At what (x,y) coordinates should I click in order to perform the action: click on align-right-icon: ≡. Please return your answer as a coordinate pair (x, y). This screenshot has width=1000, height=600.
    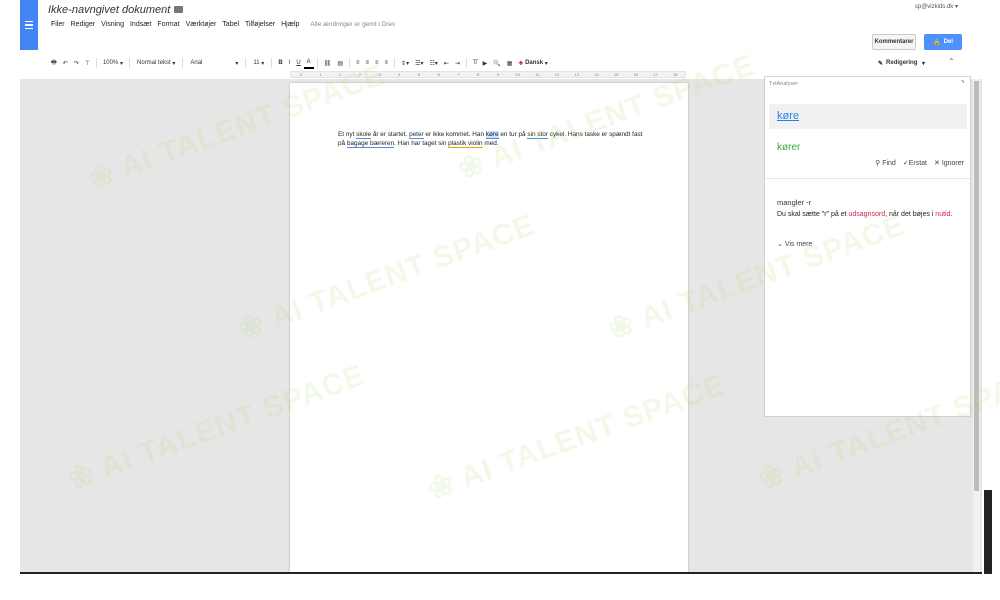
    Looking at the image, I should click on (377, 63).